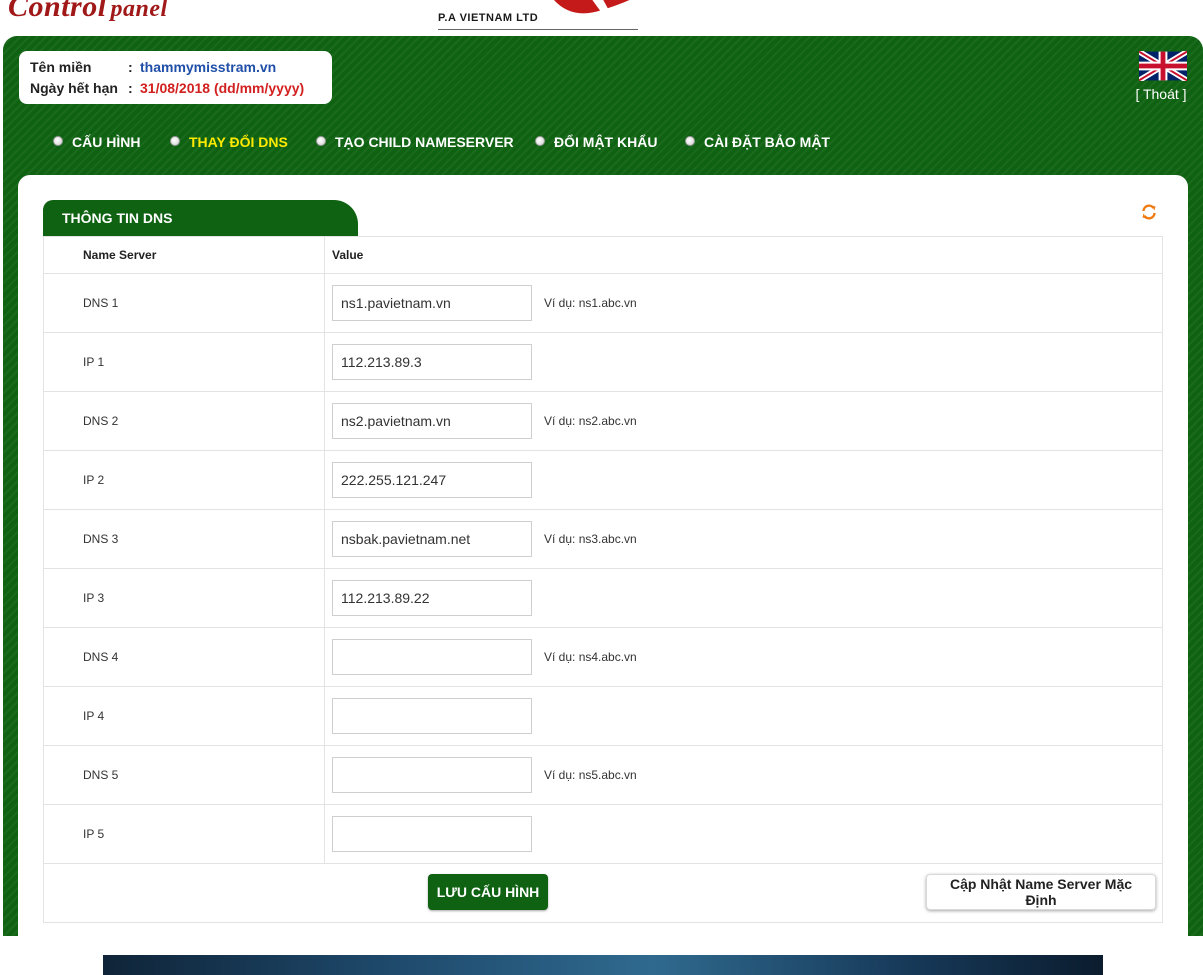  Describe the element at coordinates (432, 834) in the screenshot. I see `ip5-input` at that location.